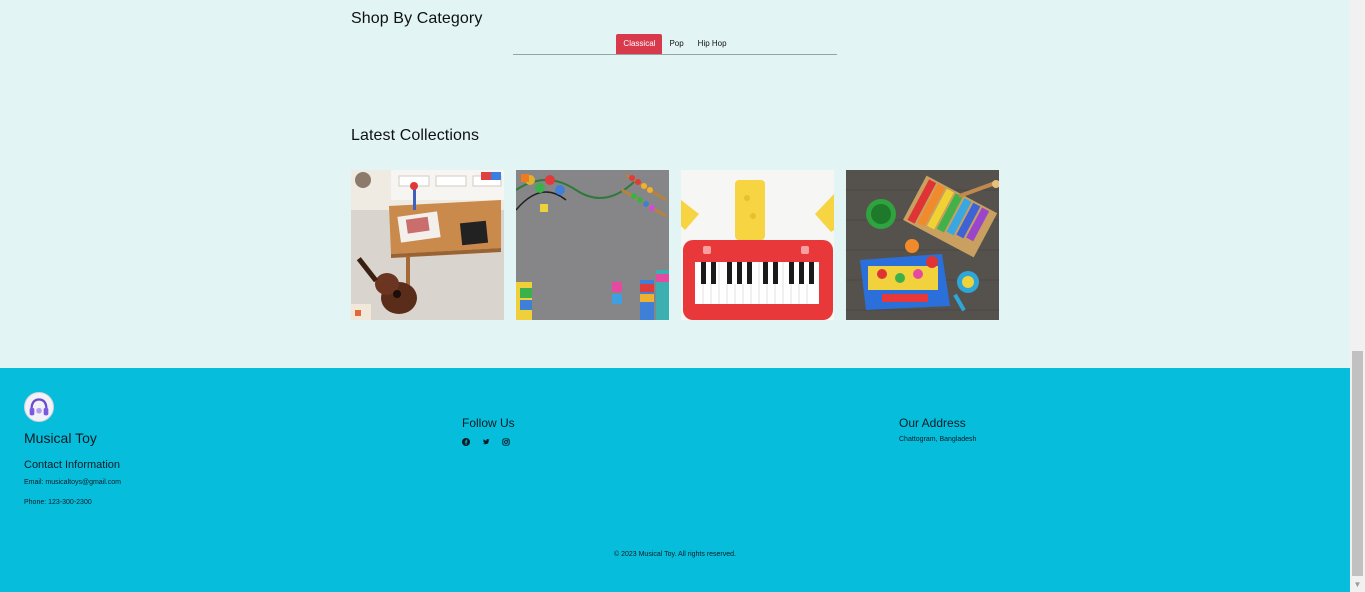 Image resolution: width=1365 pixels, height=592 pixels. I want to click on tab-classical: Classical, so click(639, 44).